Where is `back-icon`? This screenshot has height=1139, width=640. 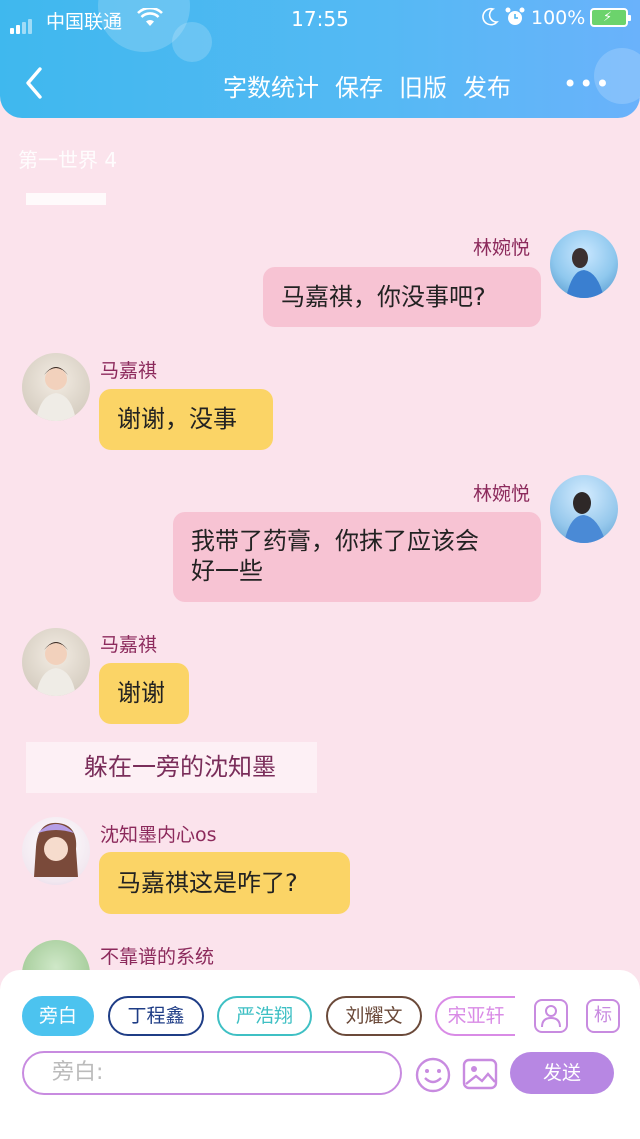 back-icon is located at coordinates (35, 83).